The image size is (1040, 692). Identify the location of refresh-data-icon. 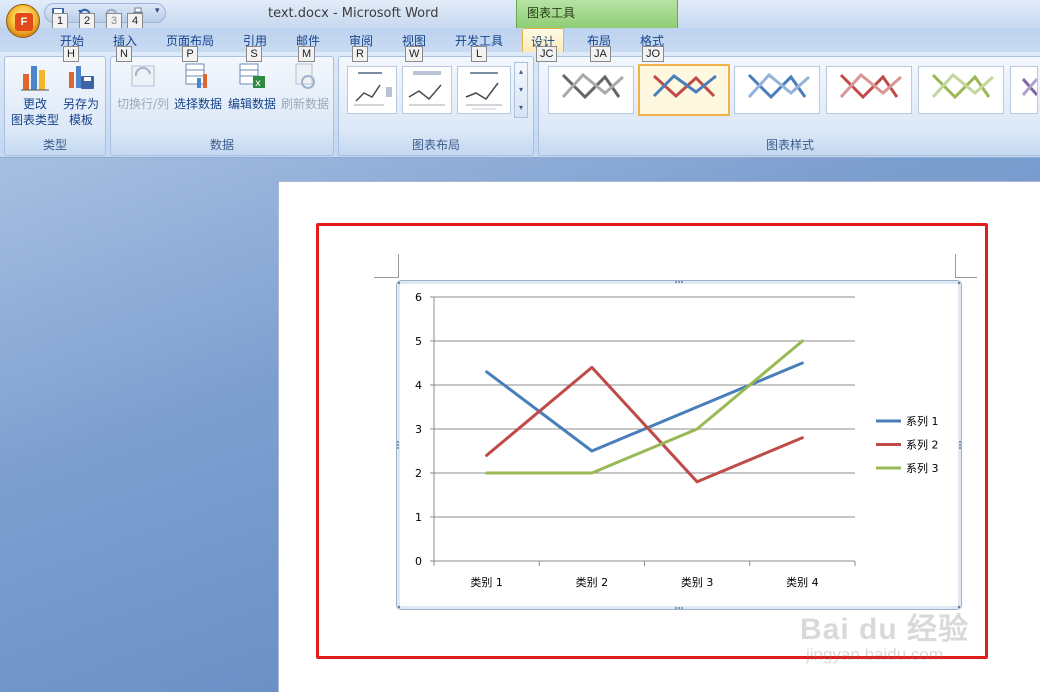
(305, 76).